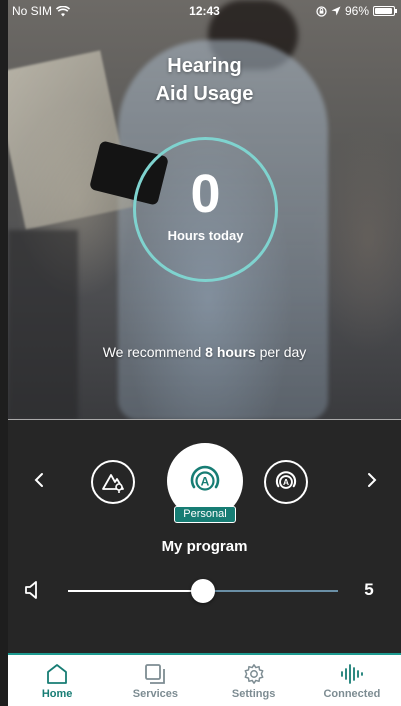  I want to click on program-outdoor-button, so click(113, 482).